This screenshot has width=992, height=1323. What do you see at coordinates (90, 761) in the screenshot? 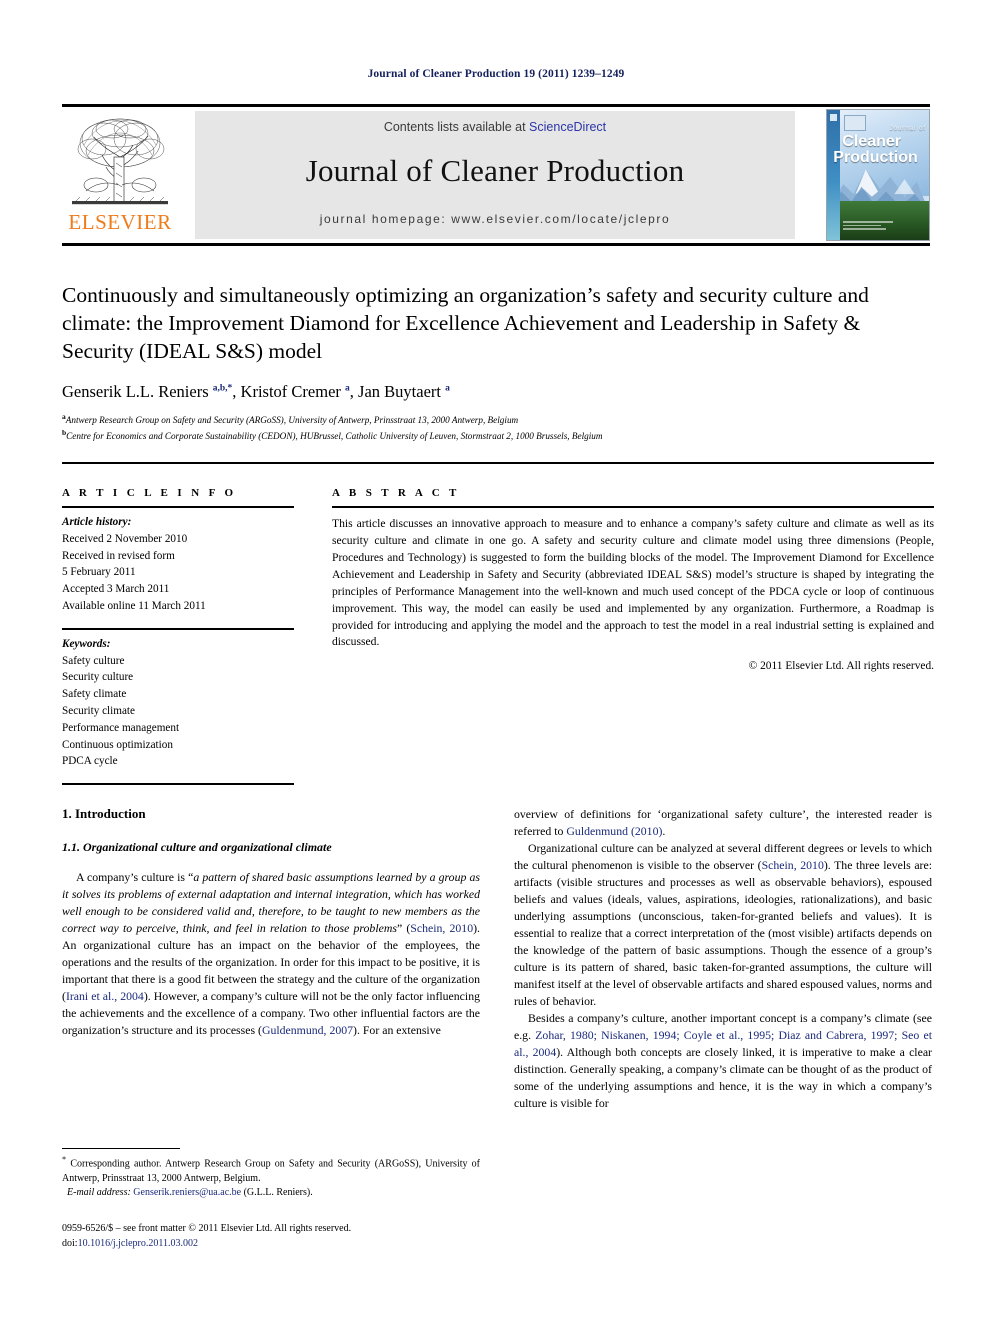
I see `keyword-item: PDCA cycle` at bounding box center [90, 761].